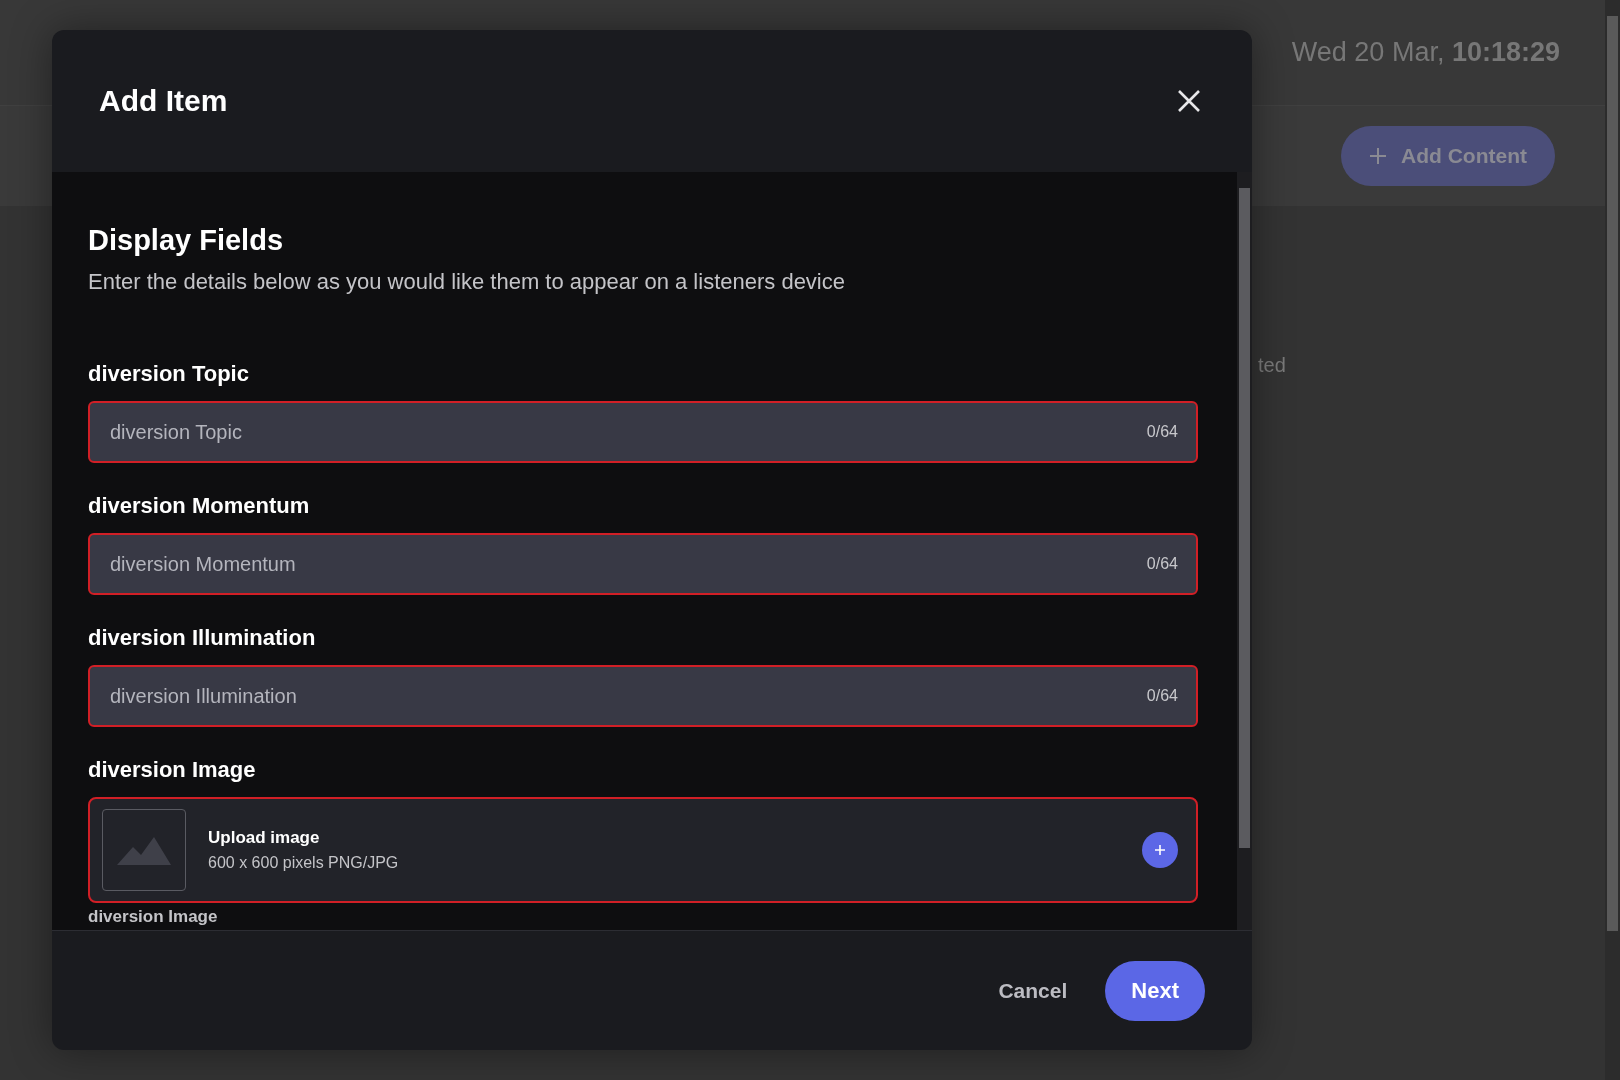 This screenshot has height=1080, width=1620. Describe the element at coordinates (467, 282) in the screenshot. I see `section-subtitle: Enter the details below as you would like them to appear on a listeners device` at that location.